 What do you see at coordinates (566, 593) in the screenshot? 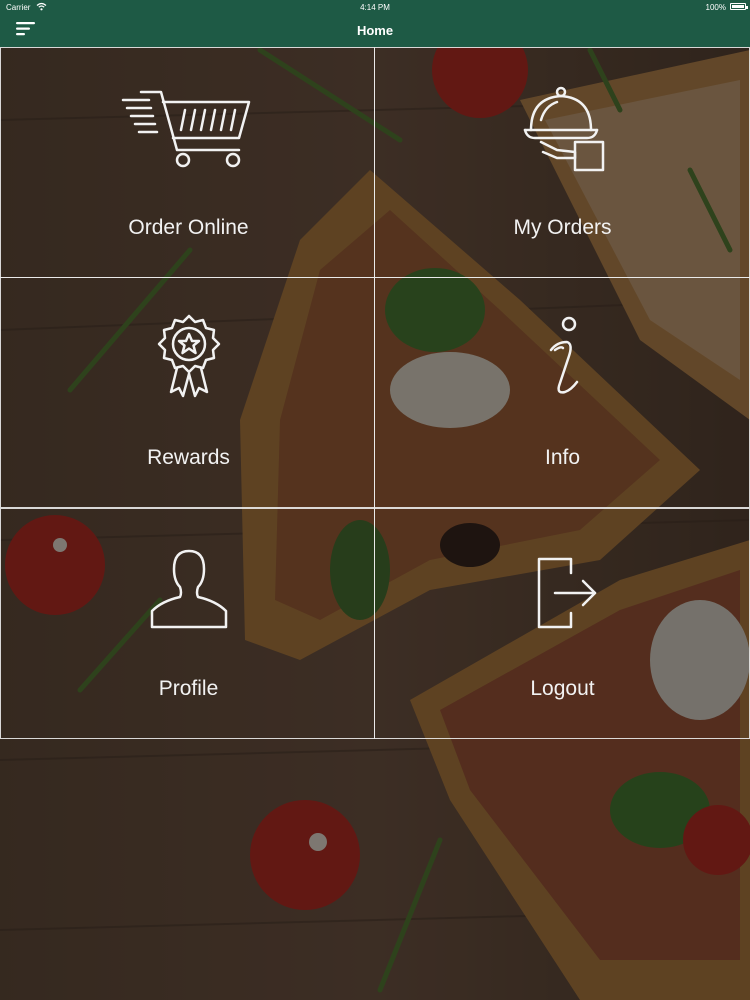
I see `logout-icon` at bounding box center [566, 593].